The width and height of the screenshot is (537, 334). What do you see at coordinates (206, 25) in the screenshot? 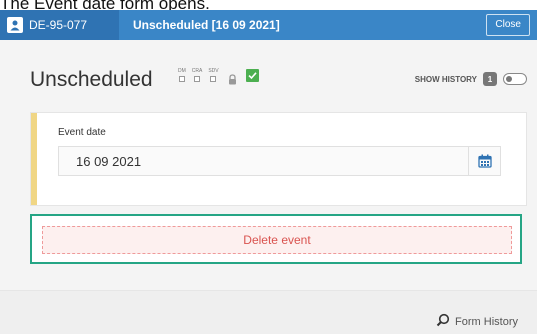
I see `event-tab-title: Unscheduled [16 09 2021]` at bounding box center [206, 25].